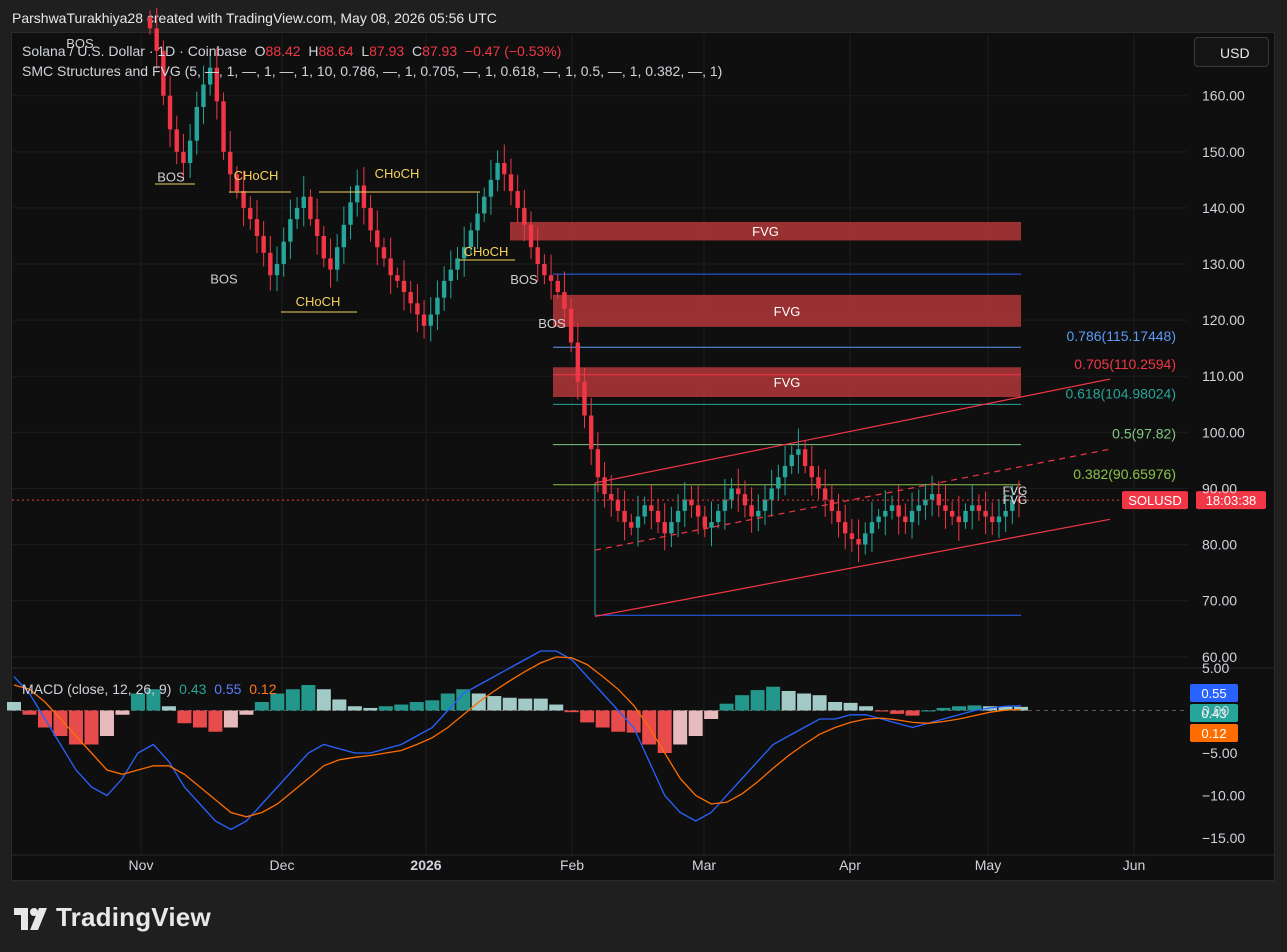 The image size is (1287, 952). I want to click on time-tick-label: Feb, so click(572, 865).